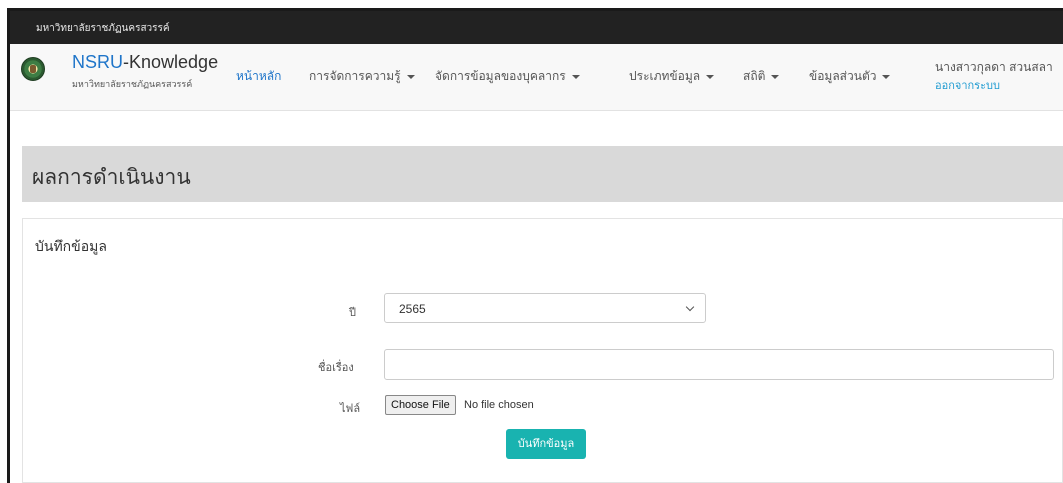 The image size is (1063, 483). Describe the element at coordinates (336, 368) in the screenshot. I see `subject-label: ชื่อเรื่อง` at that location.